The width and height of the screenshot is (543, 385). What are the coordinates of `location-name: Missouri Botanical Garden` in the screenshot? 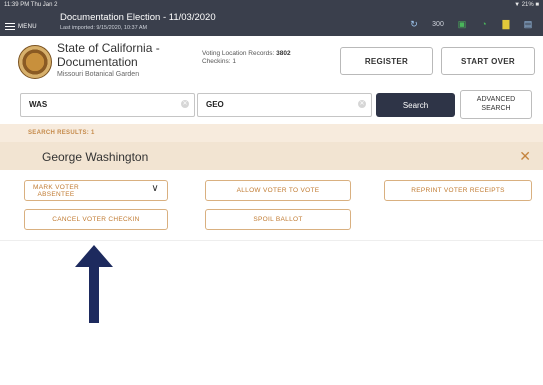 It's located at (98, 74).